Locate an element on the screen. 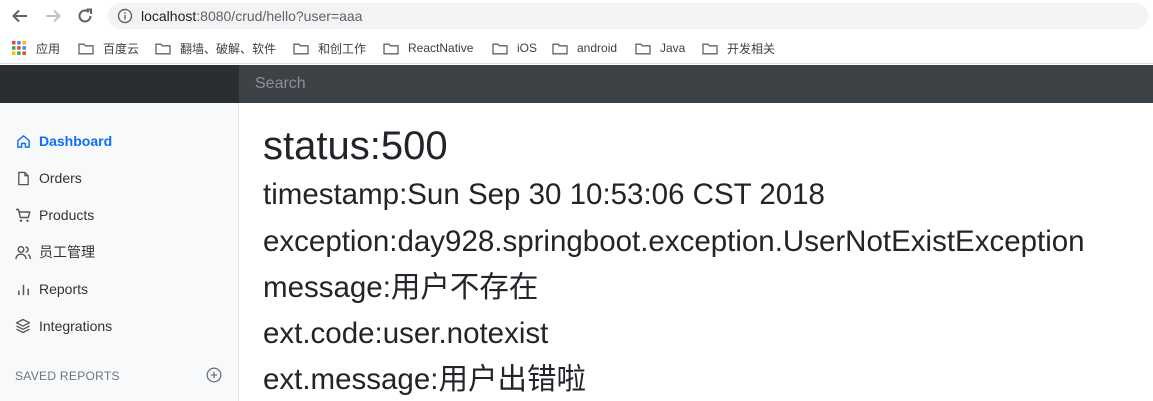  url-path: :8080/crud/hello?user=aaa is located at coordinates (279, 16).